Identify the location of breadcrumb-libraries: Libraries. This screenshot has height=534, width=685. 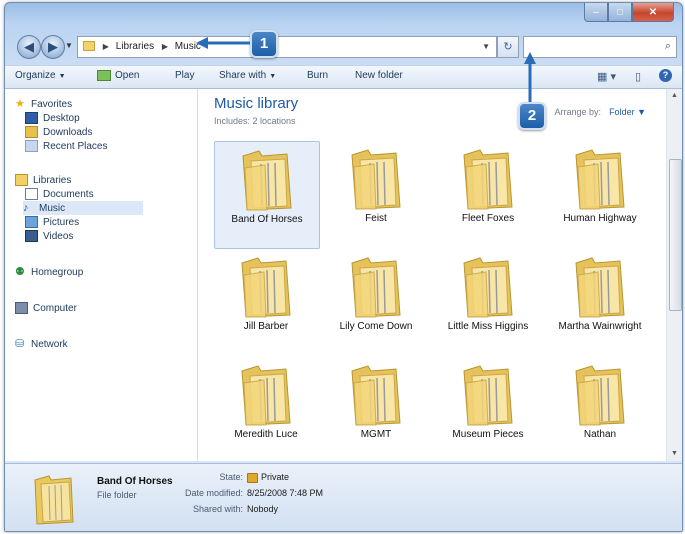
(135, 46).